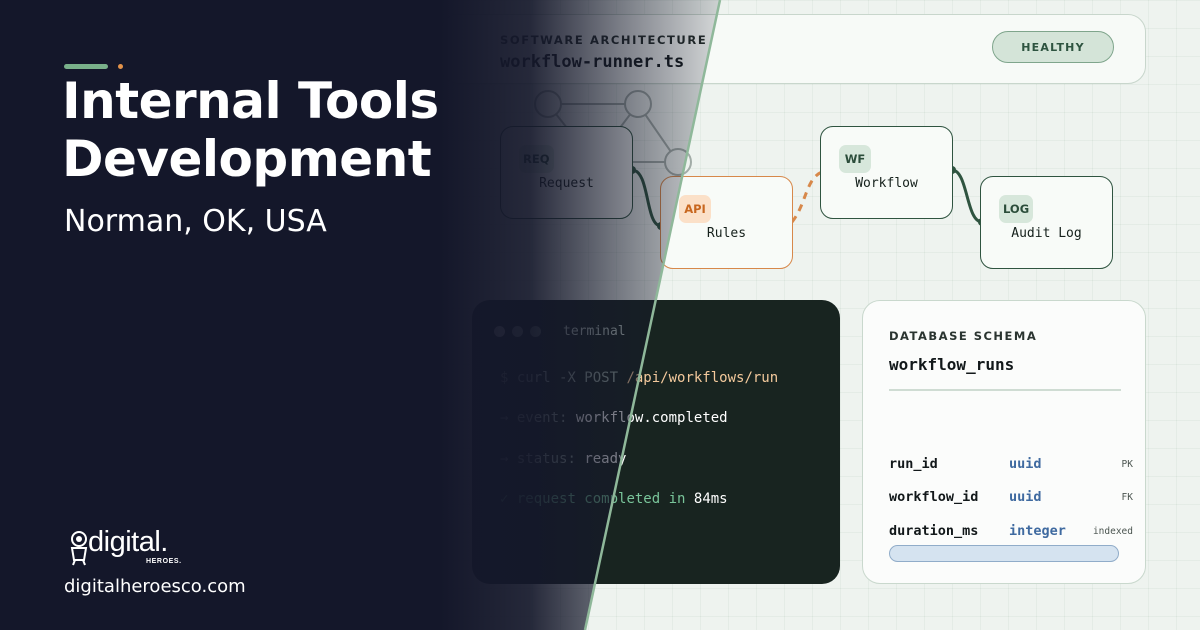 The image size is (1200, 630). Describe the element at coordinates (726, 233) in the screenshot. I see `node-label: Rules` at that location.